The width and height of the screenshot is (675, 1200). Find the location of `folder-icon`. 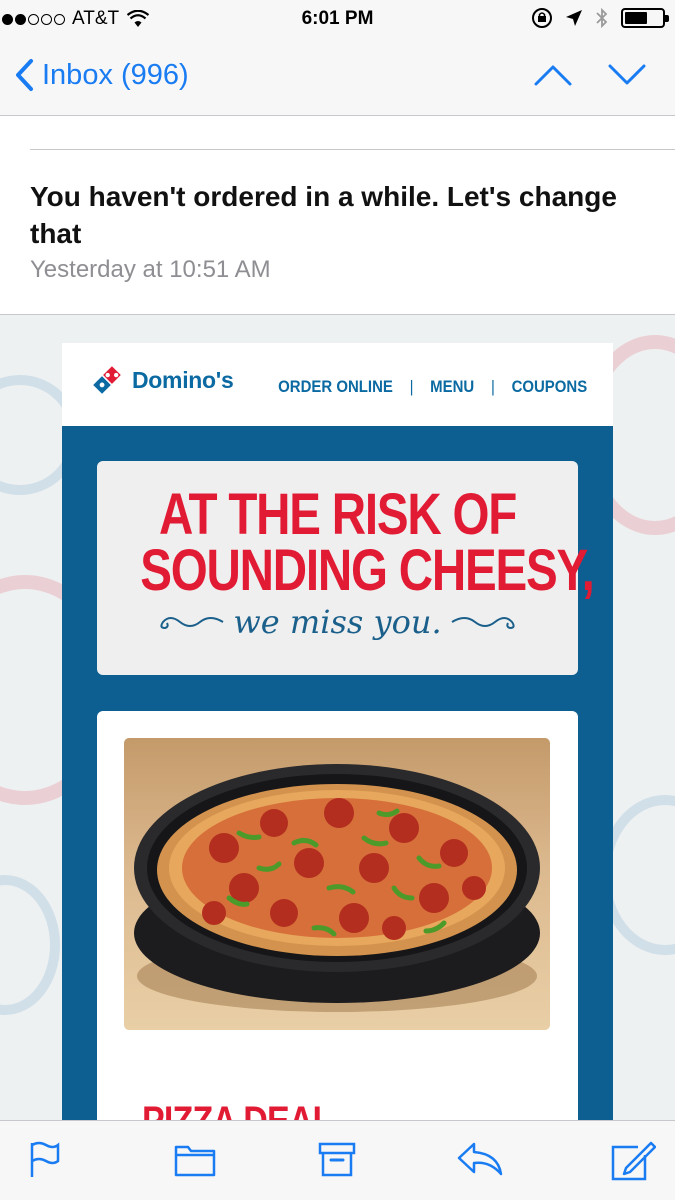

folder-icon is located at coordinates (195, 1159).